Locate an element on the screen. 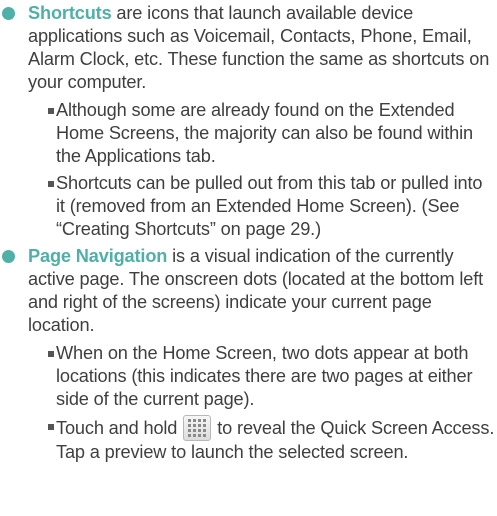  touch-hold-before: Touch and hold is located at coordinates (117, 428).